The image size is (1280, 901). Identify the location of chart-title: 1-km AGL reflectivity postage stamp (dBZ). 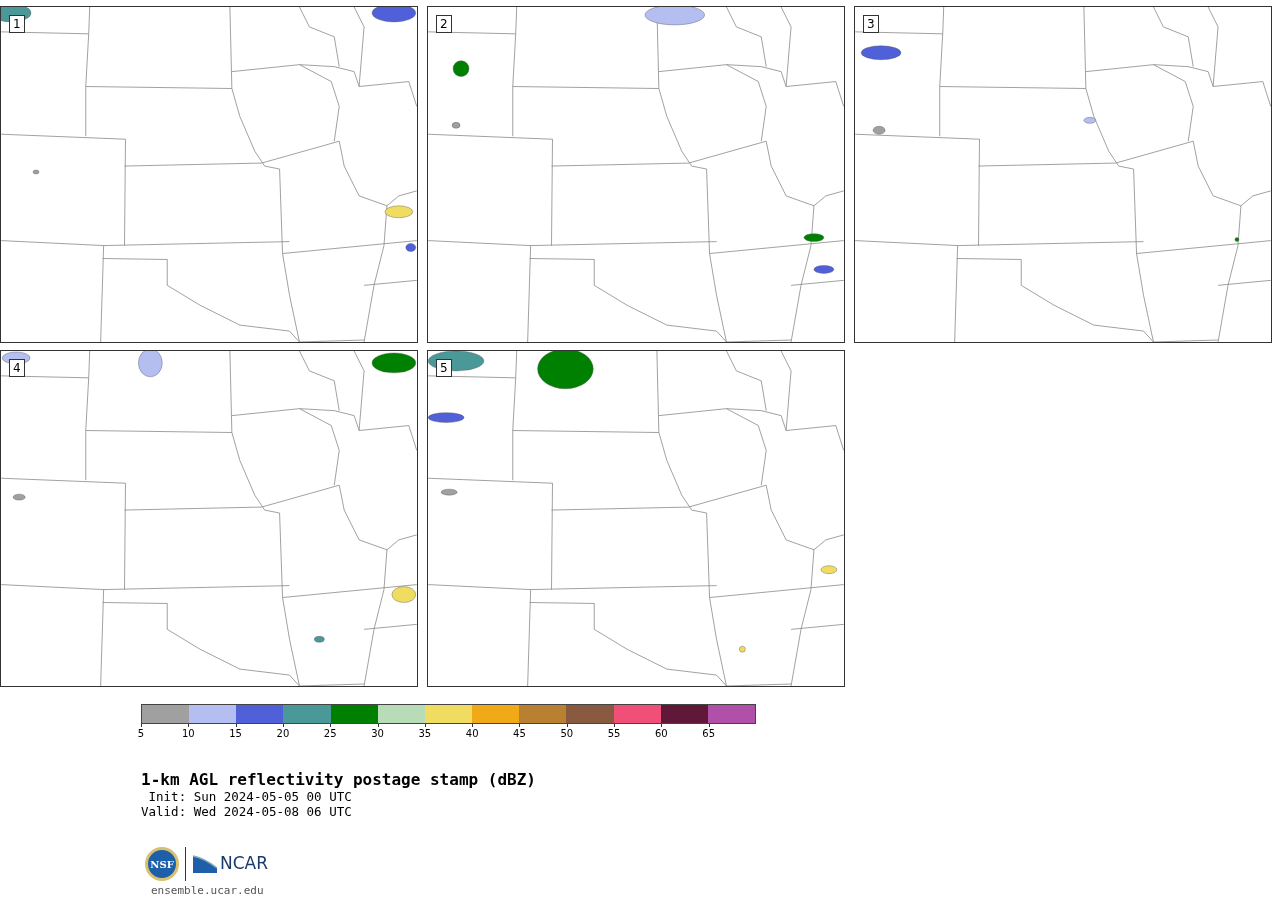
(339, 780).